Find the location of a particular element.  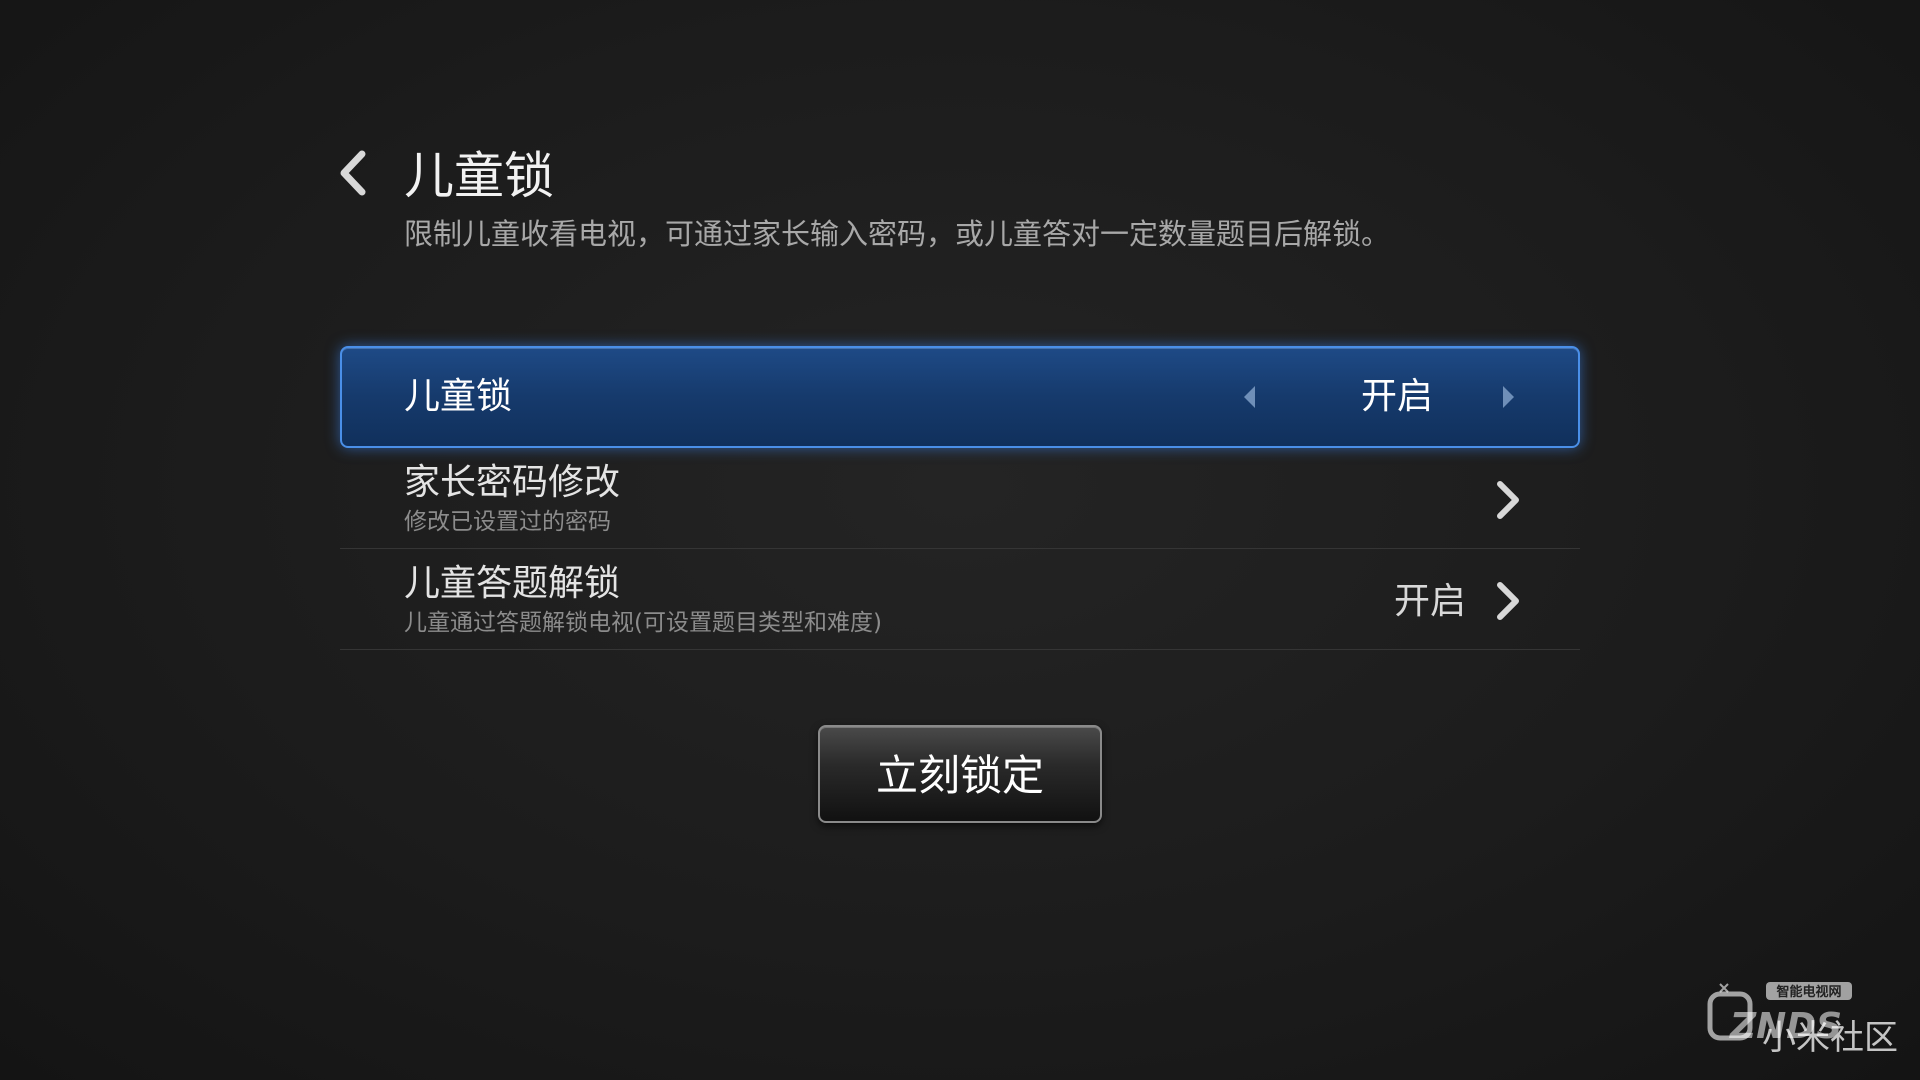

parent-password-row: 家长密码修改 修改已设置过的密码 is located at coordinates (960, 498).